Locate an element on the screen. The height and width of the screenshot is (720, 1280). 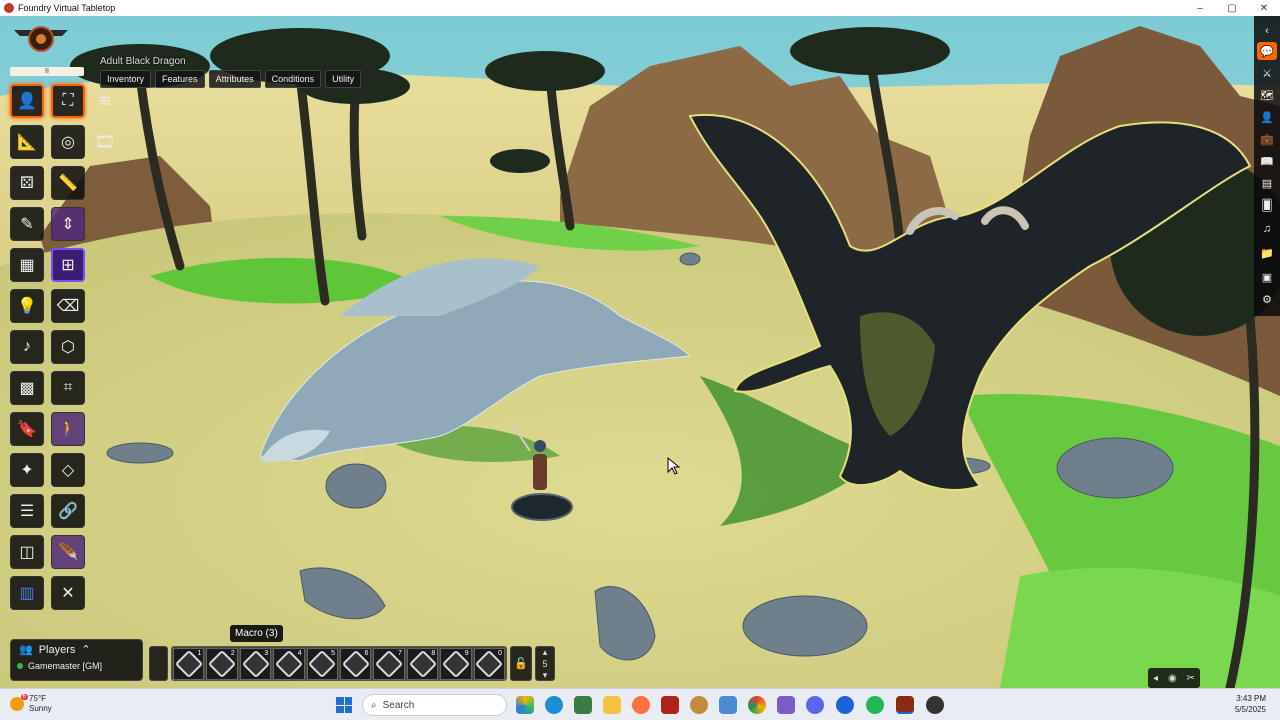
feather-icon: 🪶 is located at coordinates (68, 552).